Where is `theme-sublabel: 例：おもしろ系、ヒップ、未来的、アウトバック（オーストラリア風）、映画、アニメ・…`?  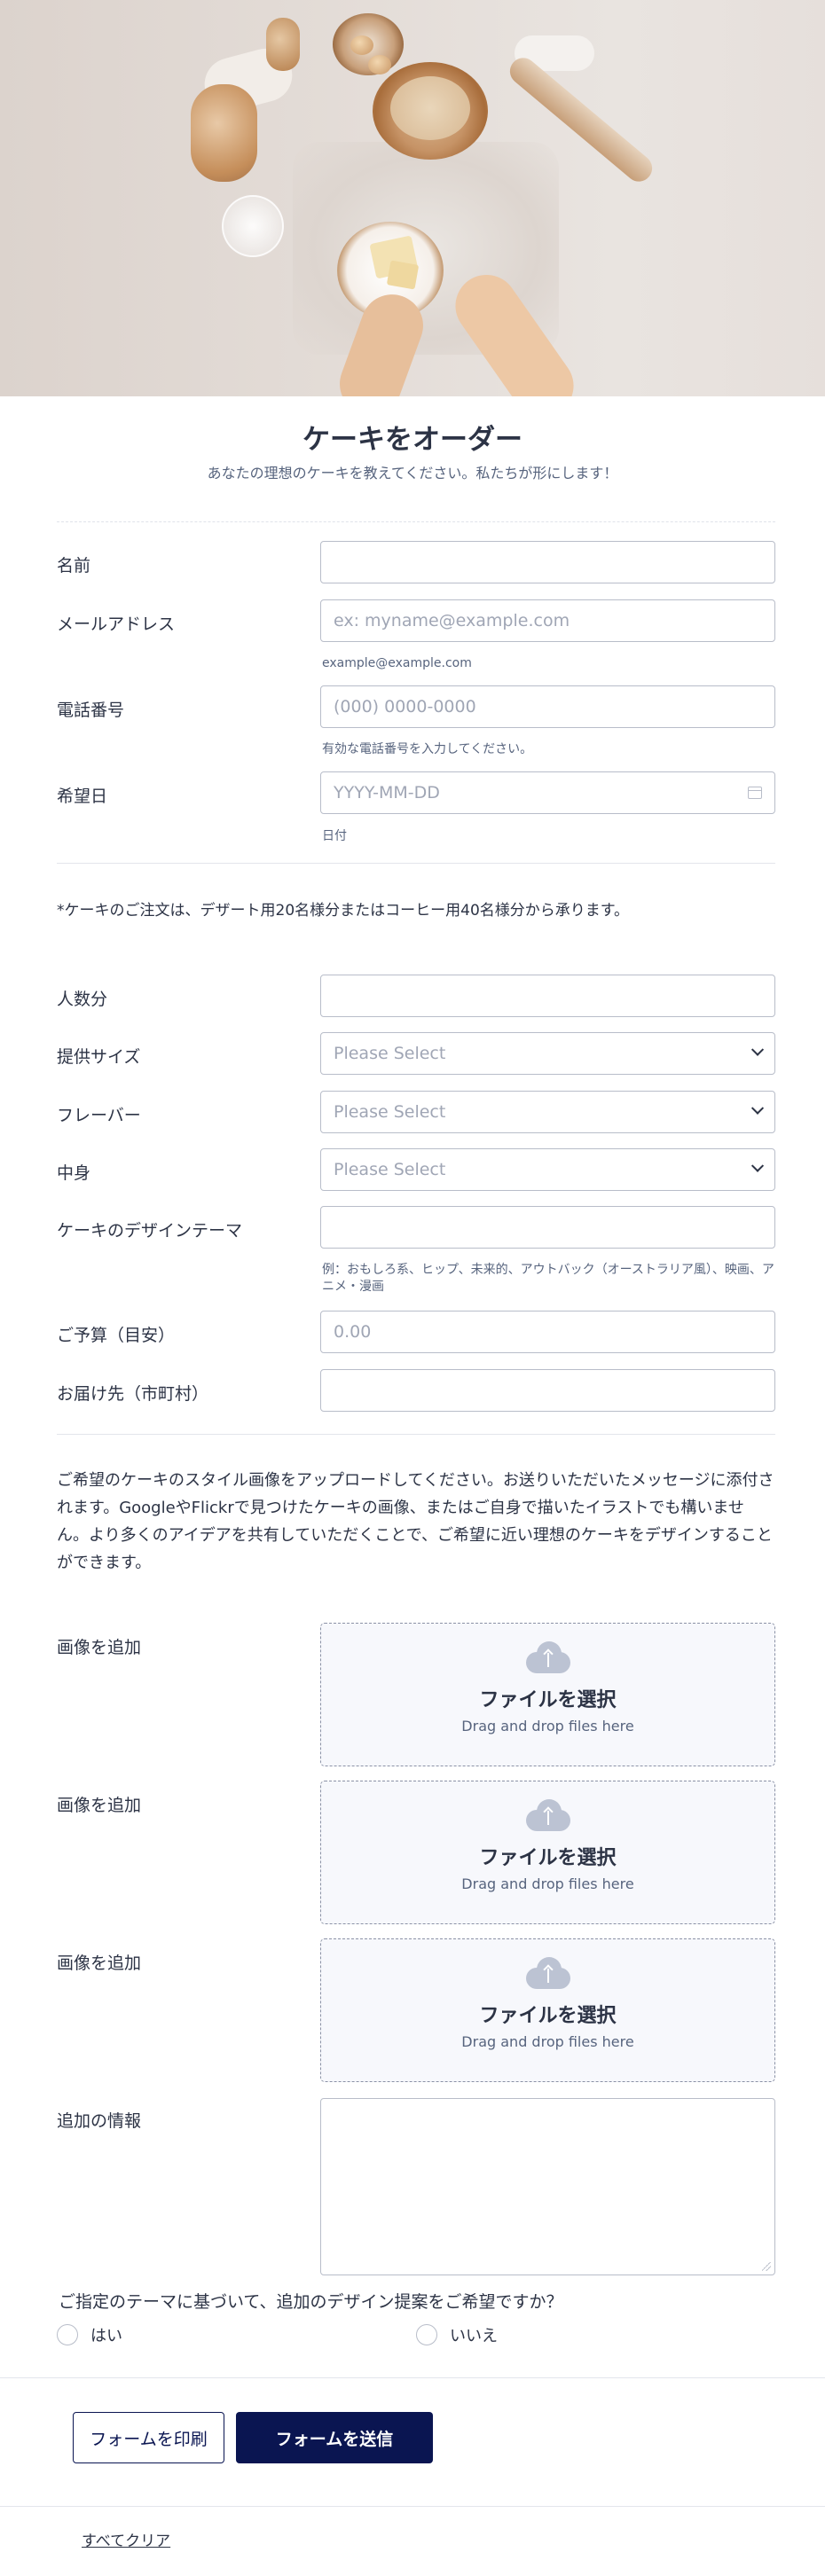
theme-sublabel: 例：おもしろ系、ヒップ、未来的、アウトバック（オーストラリア風）、映画、アニメ・… is located at coordinates (548, 1278).